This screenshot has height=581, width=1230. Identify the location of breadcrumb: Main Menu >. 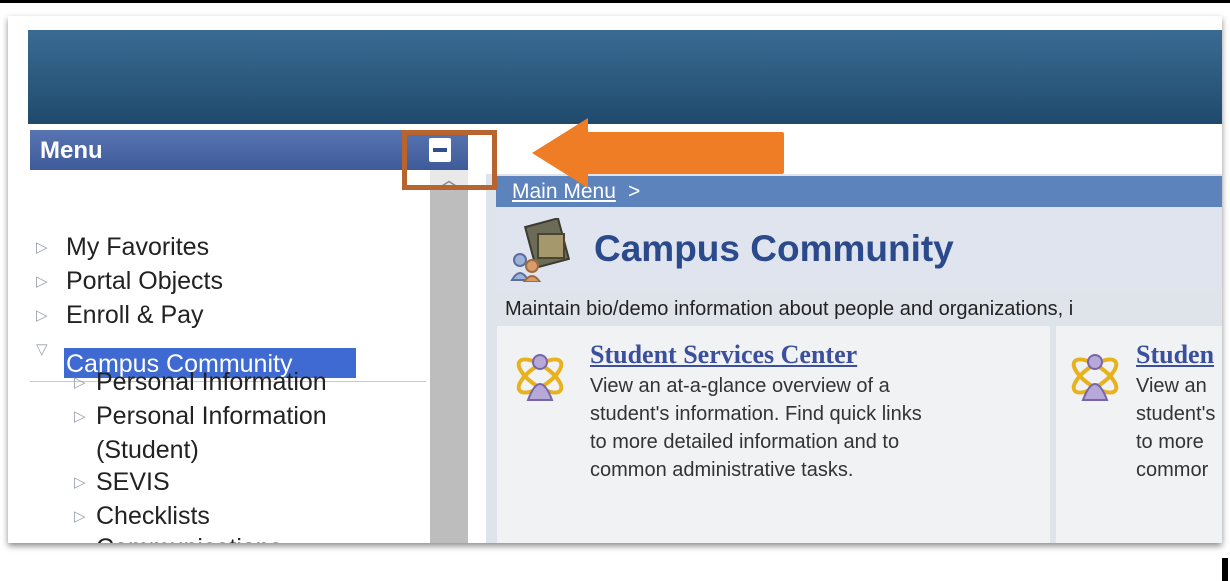
(859, 191).